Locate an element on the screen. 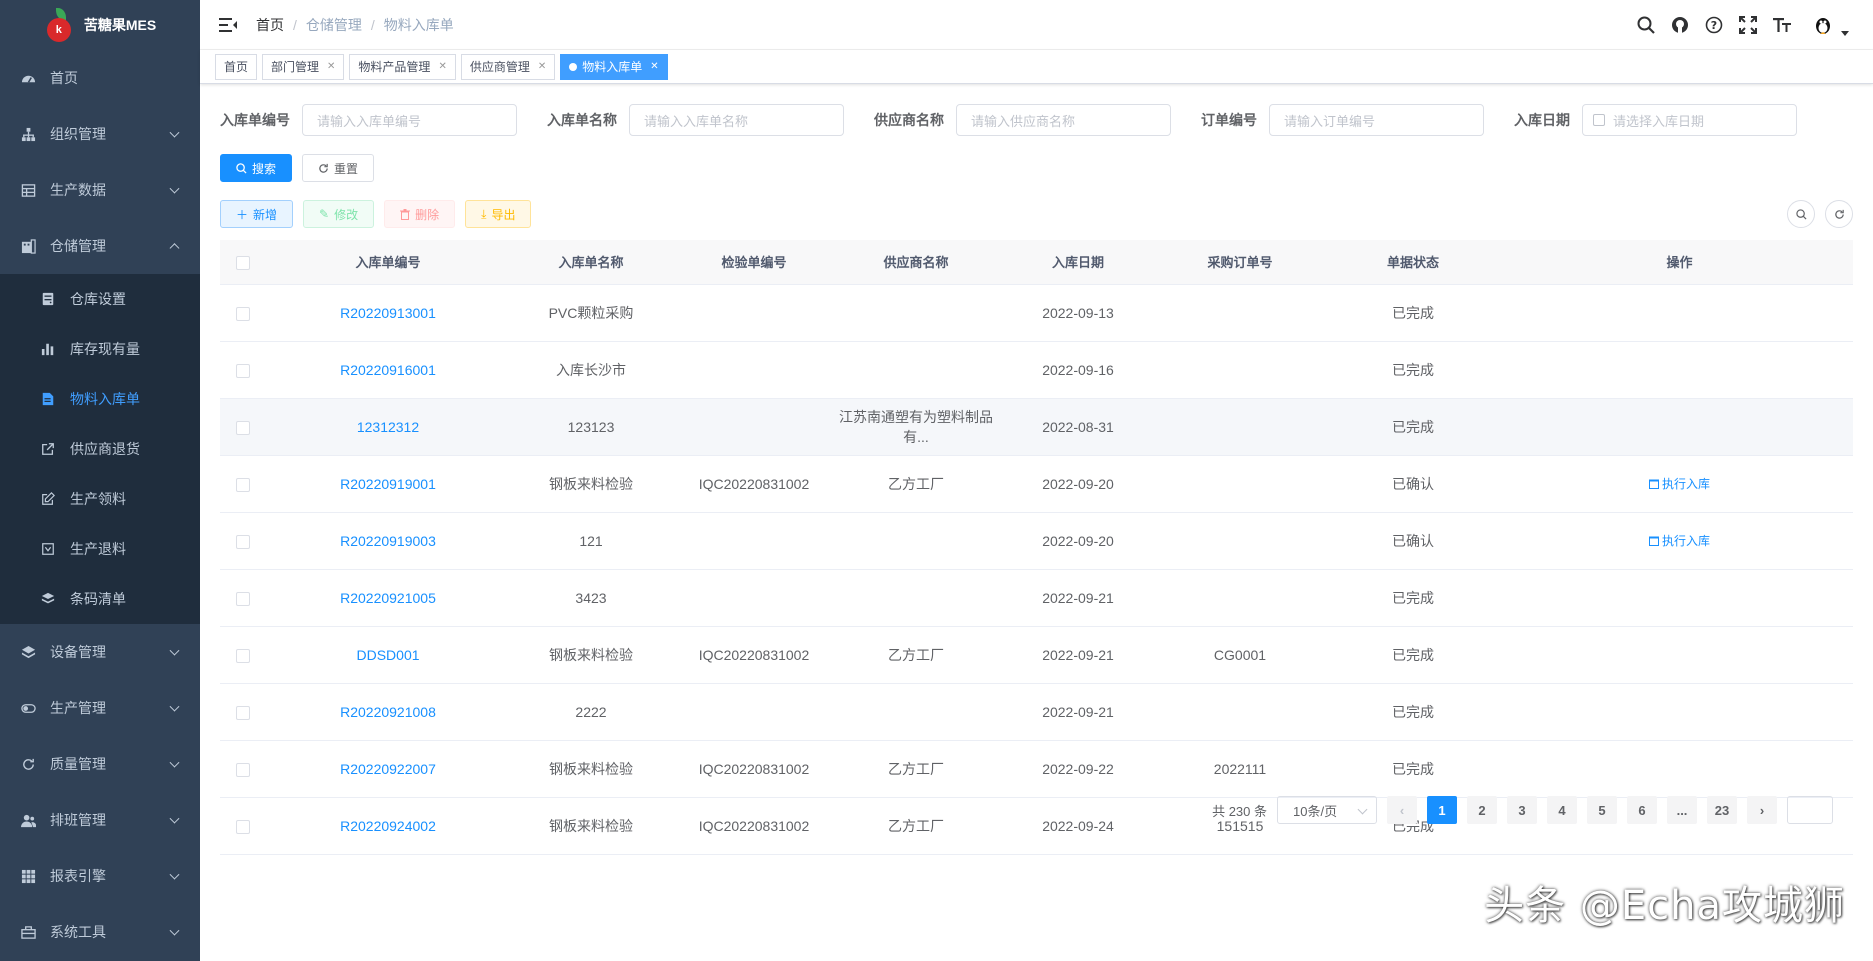  search-input: 请输入供应商名称 is located at coordinates (1063, 120).